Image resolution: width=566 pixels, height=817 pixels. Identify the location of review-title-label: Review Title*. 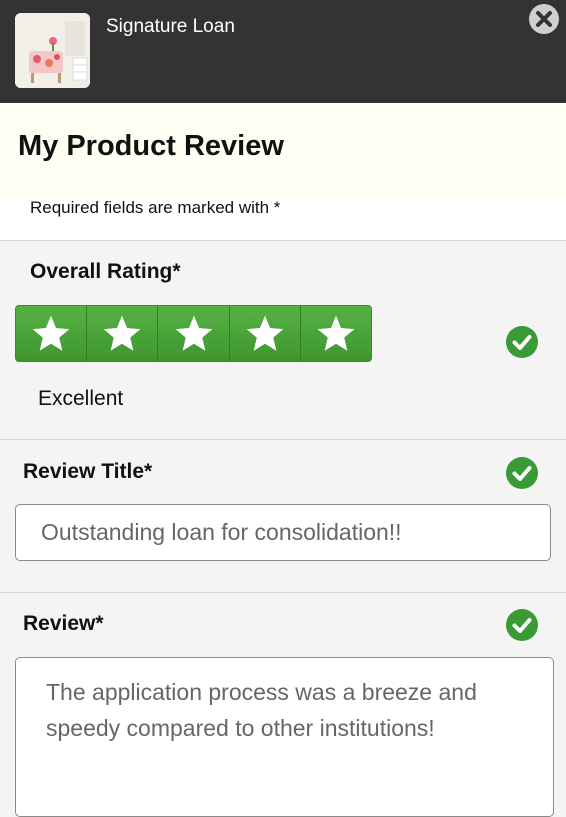
(88, 471).